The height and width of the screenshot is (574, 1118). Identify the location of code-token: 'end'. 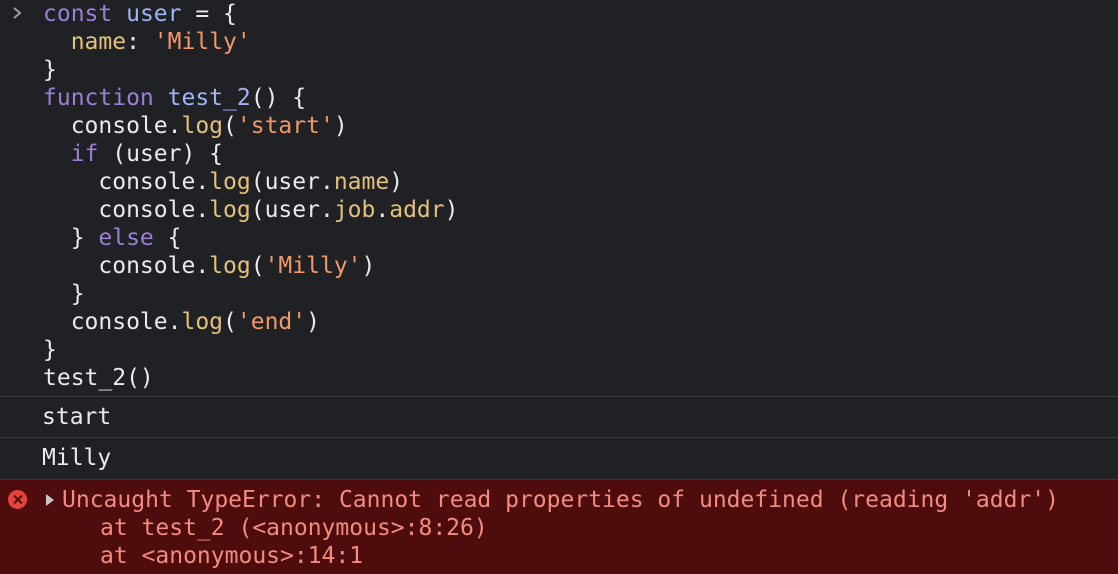
(271, 322).